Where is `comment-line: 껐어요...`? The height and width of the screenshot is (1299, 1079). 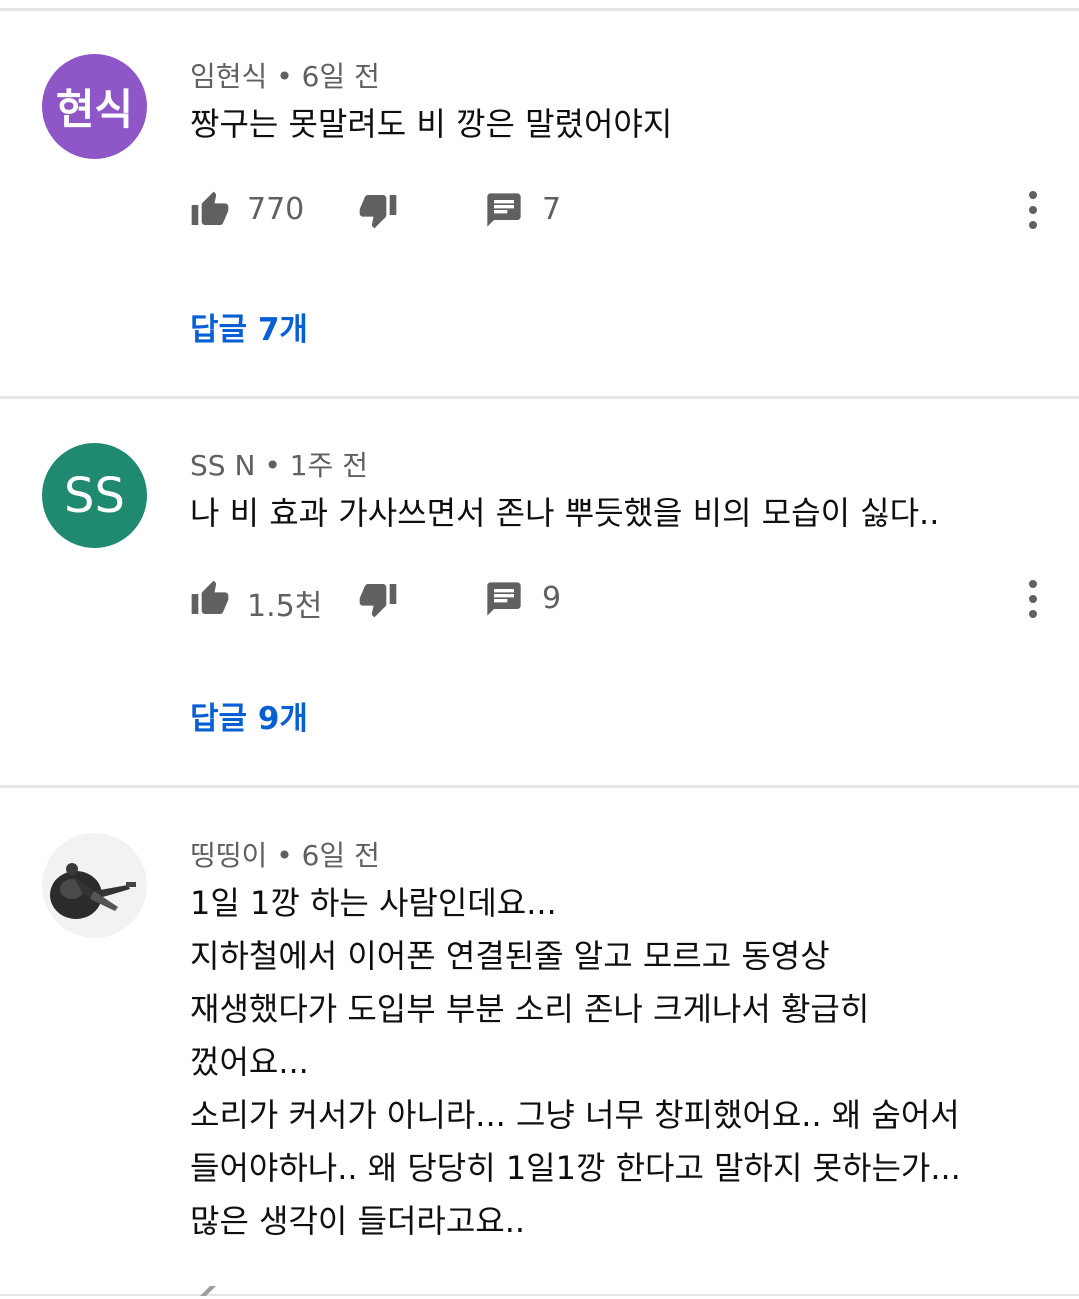
comment-line: 껐어요... is located at coordinates (249, 1062).